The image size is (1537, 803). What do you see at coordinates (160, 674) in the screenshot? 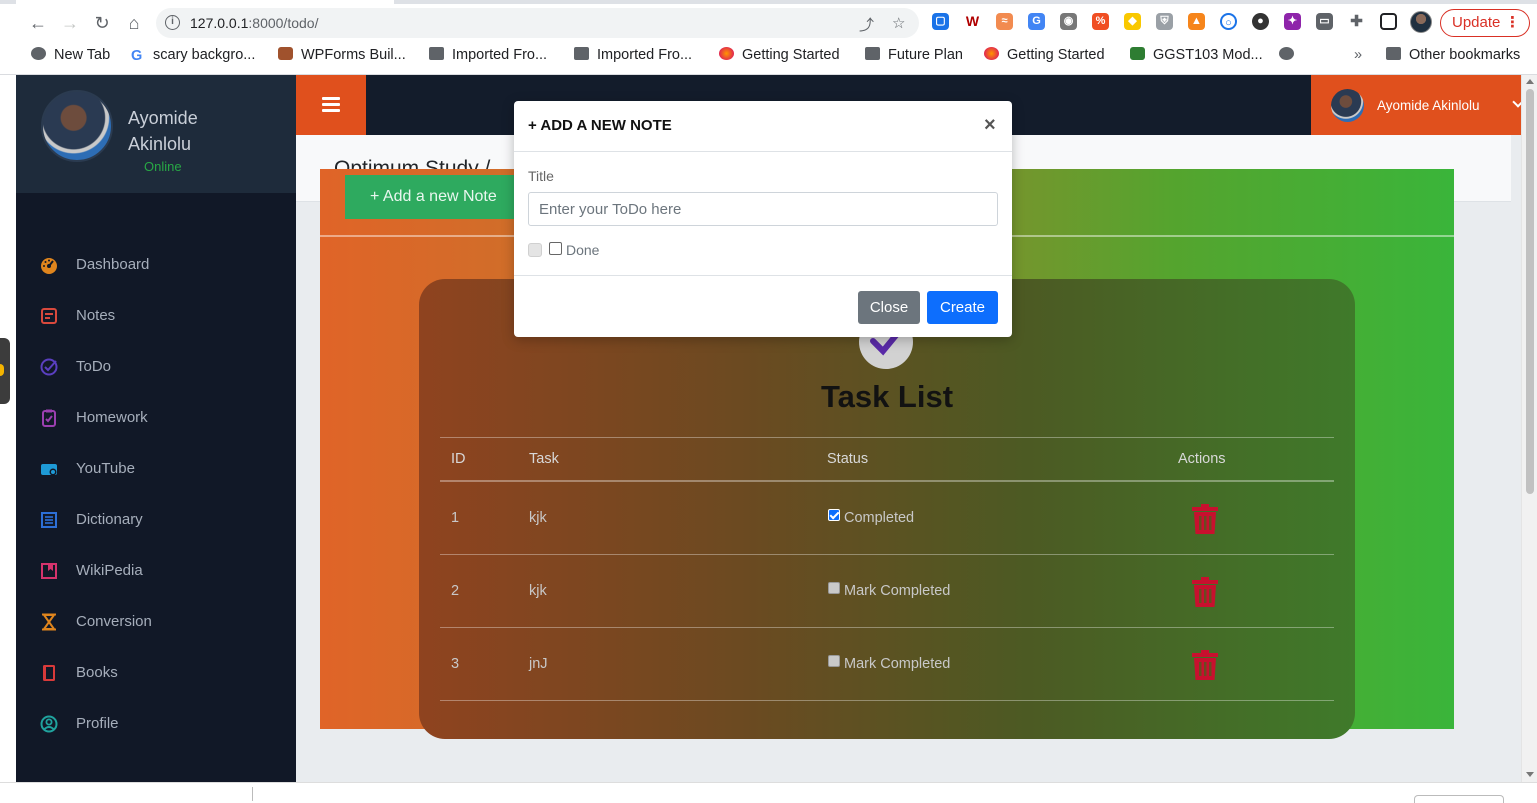
I see `sidebar-item-books: Books` at bounding box center [160, 674].